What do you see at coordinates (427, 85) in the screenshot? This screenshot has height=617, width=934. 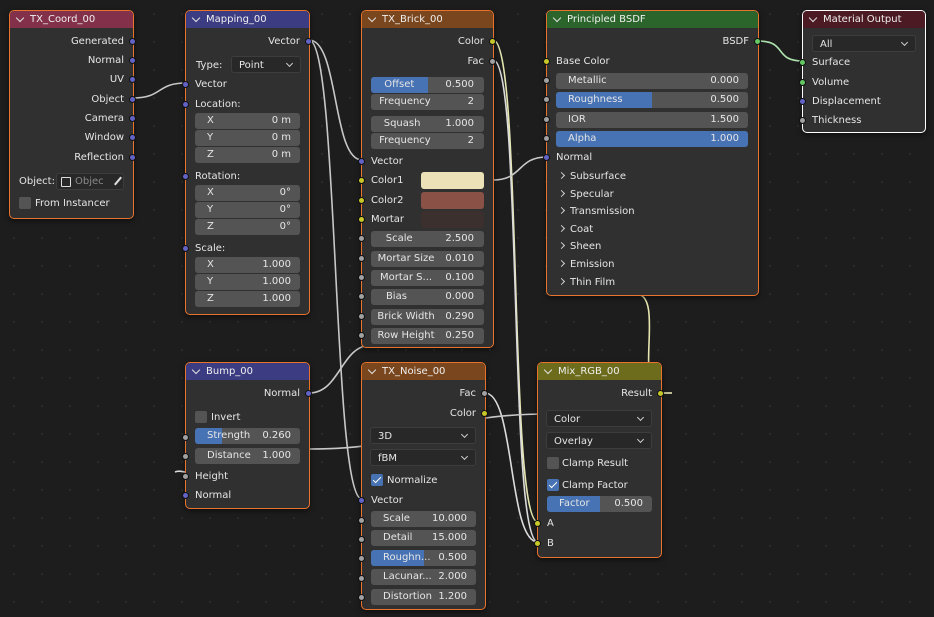 I see `offset-slider: Offset 0.500` at bounding box center [427, 85].